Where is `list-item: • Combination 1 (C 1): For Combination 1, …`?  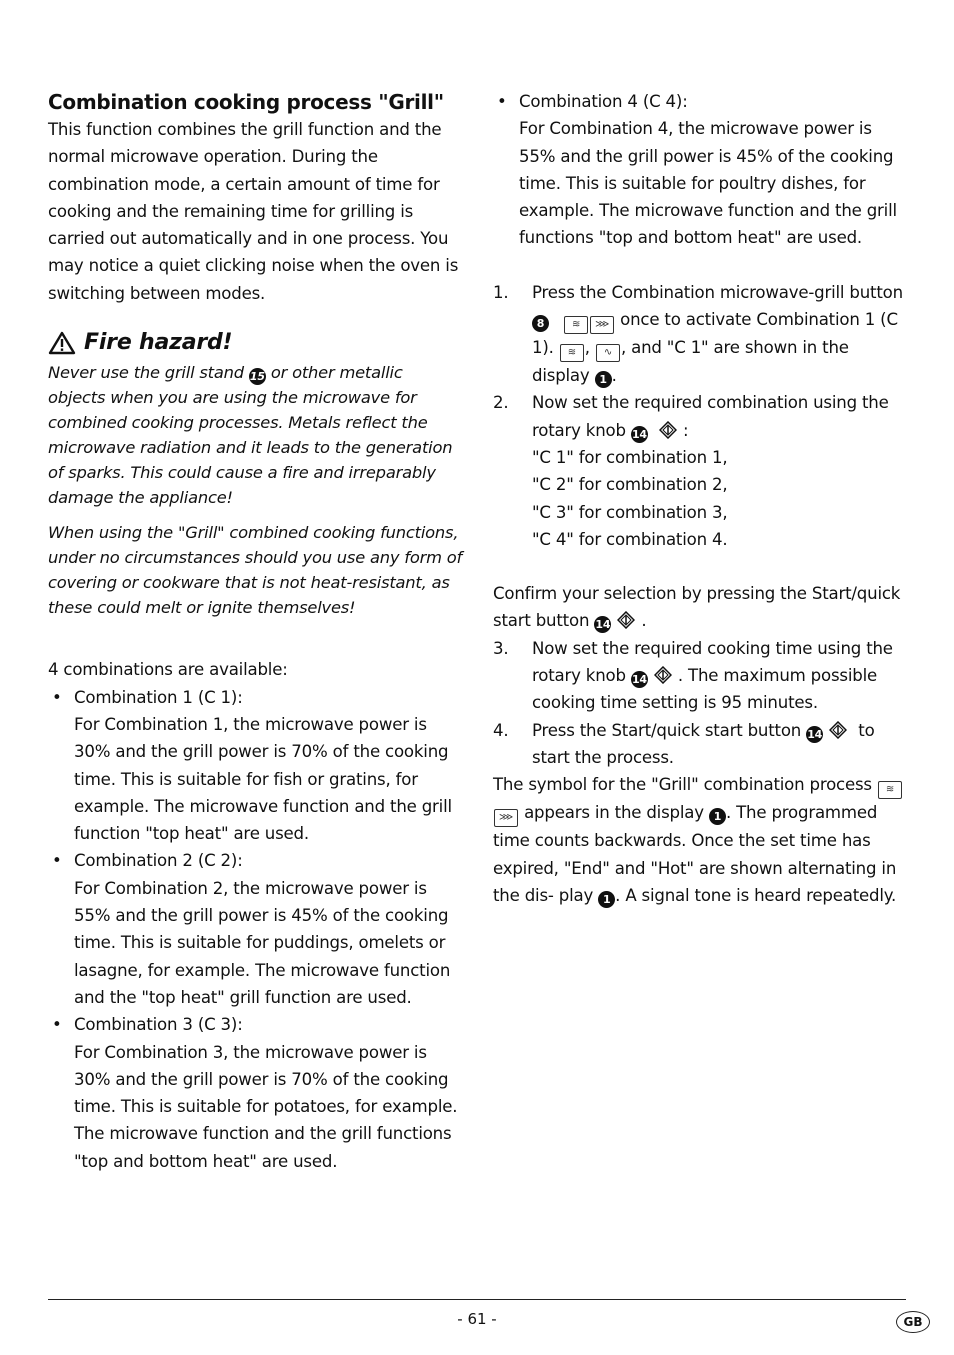
list-item: • Combination 1 (C 1): For Combination 1, … is located at coordinates (255, 766).